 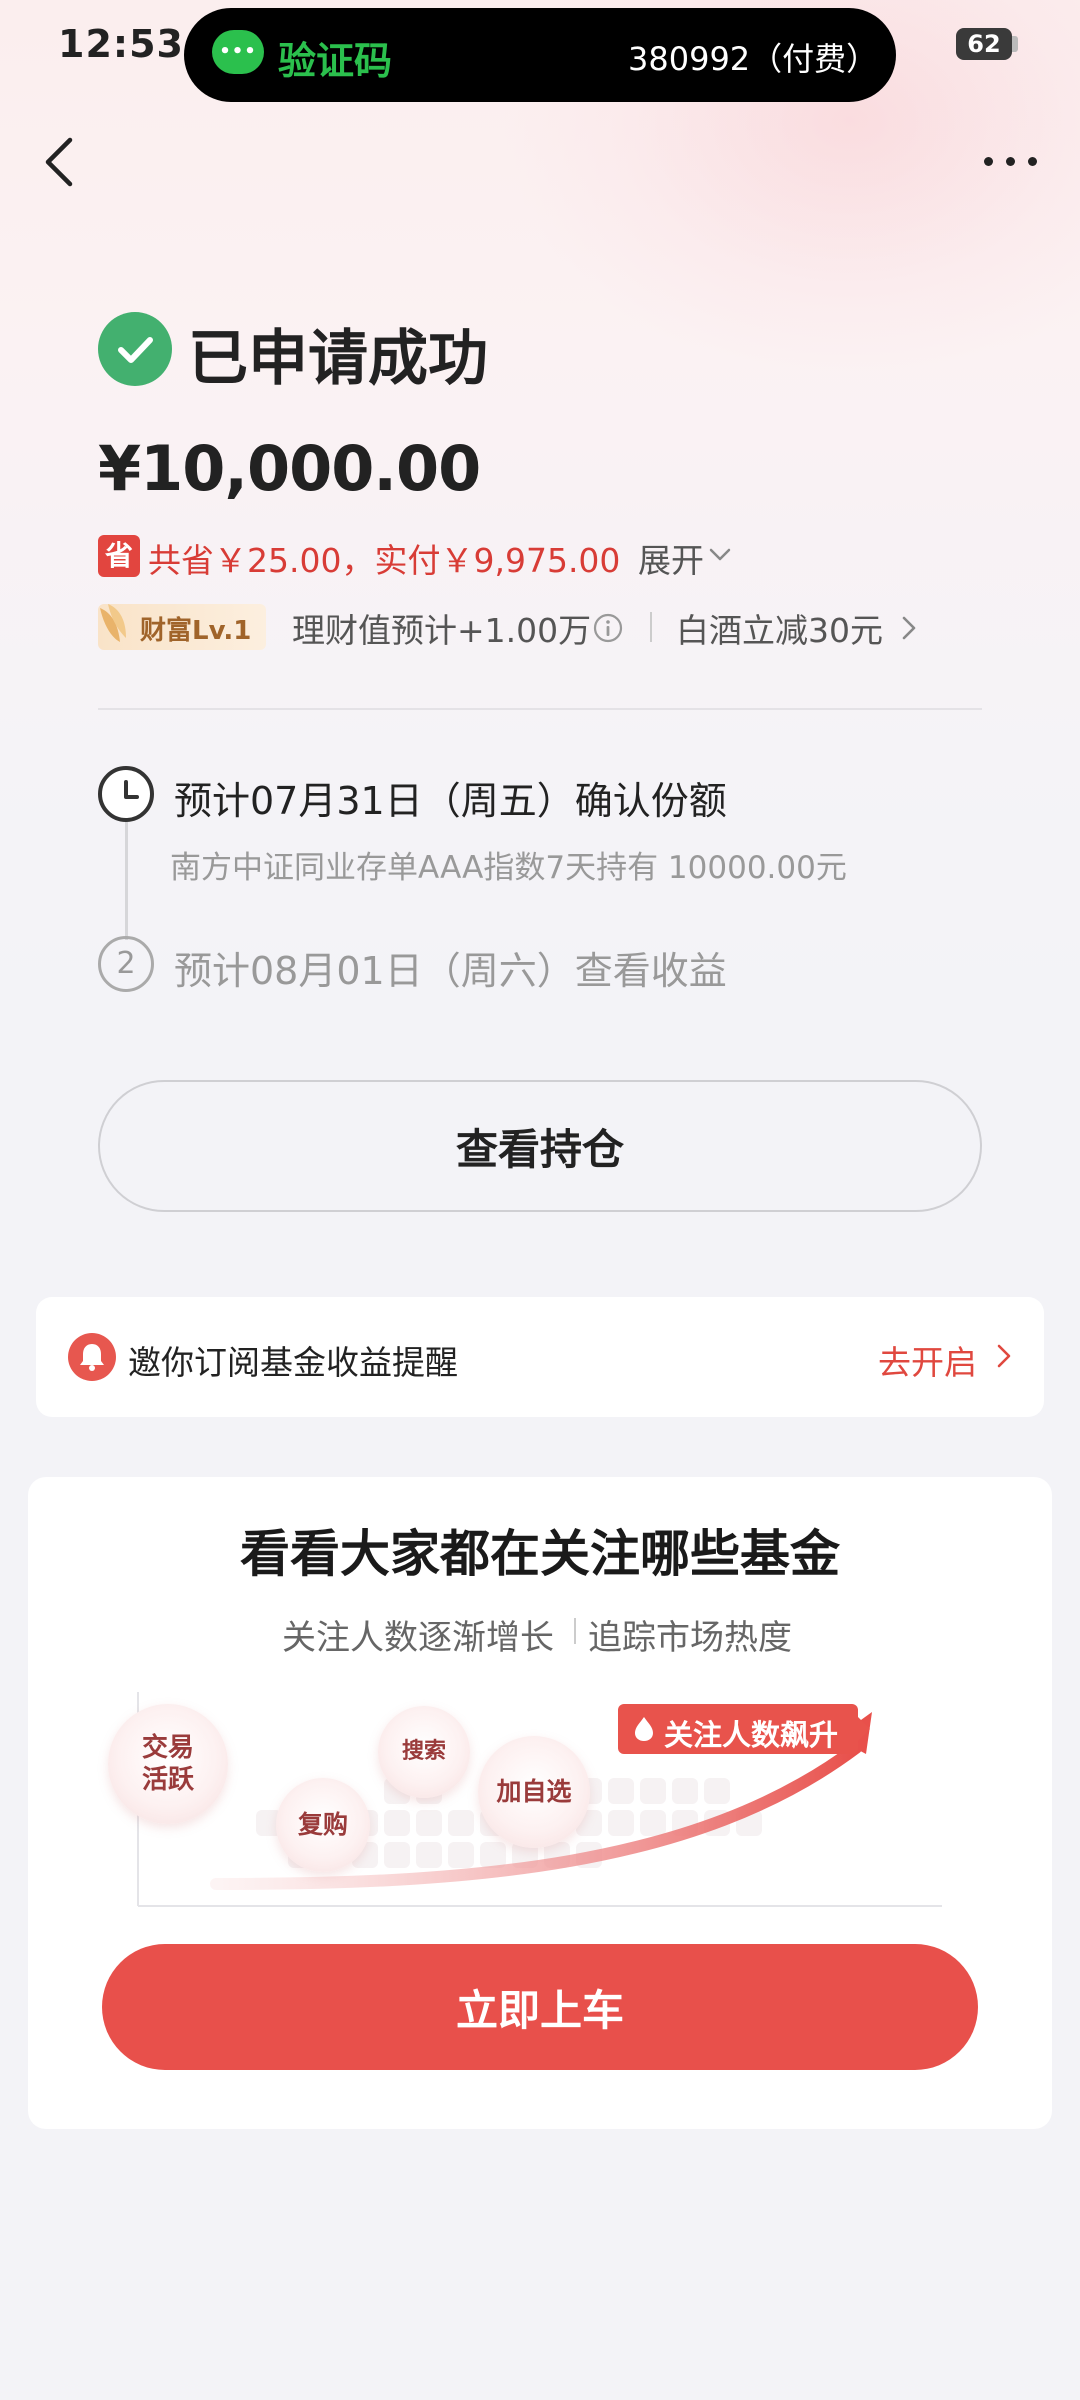 What do you see at coordinates (289, 468) in the screenshot?
I see `amount-value: ¥10,000.00` at bounding box center [289, 468].